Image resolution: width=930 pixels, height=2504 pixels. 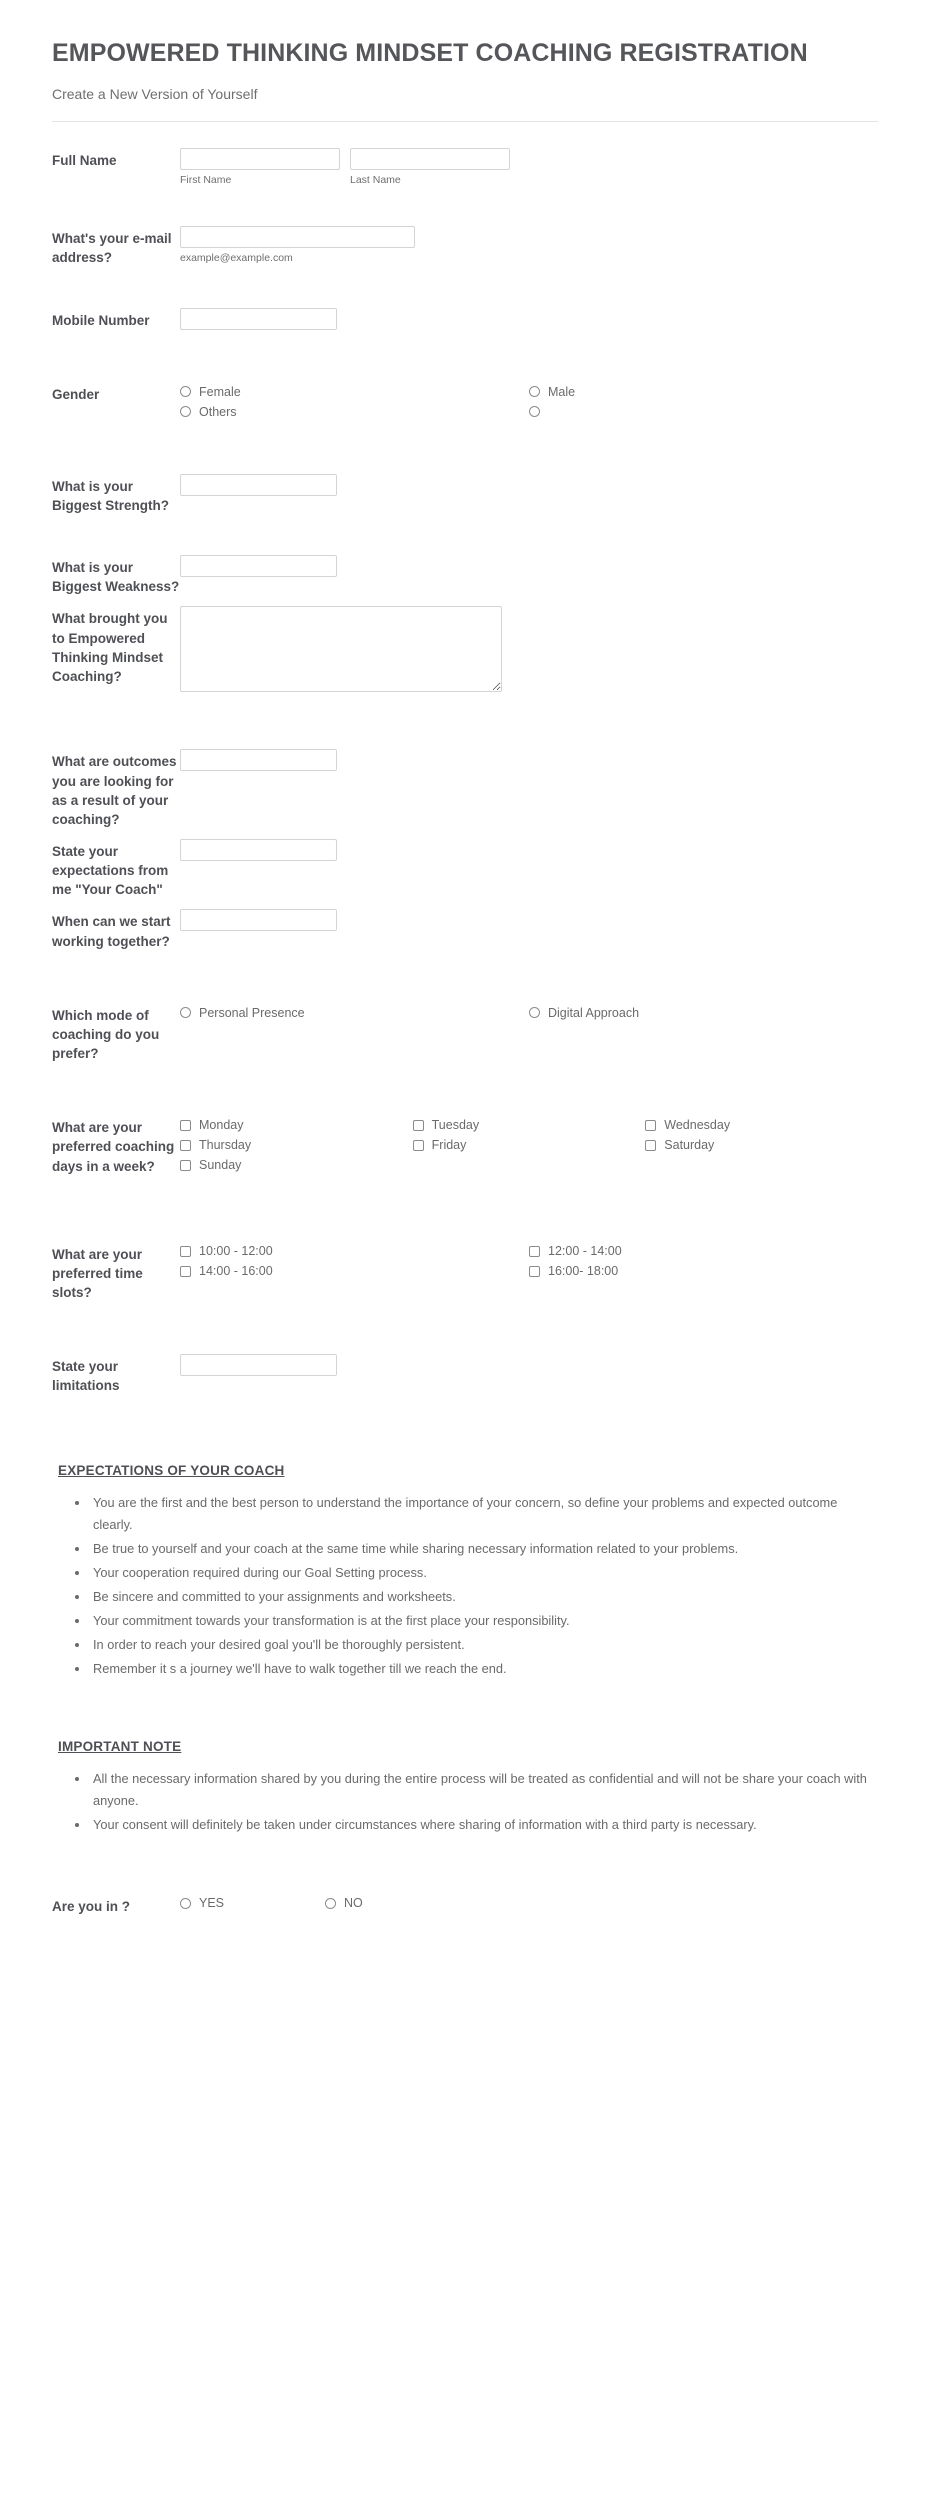 I want to click on preferred-day-option-tuesday: Tuesday, so click(x=529, y=1125).